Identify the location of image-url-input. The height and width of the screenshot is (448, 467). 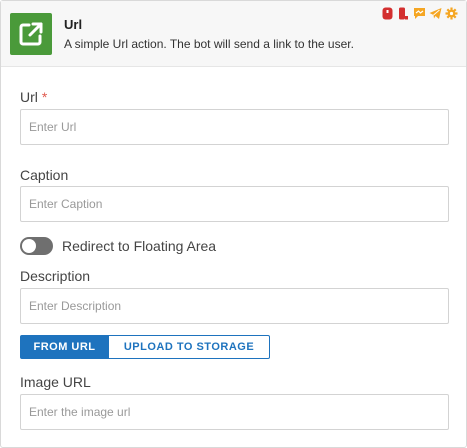
(234, 412).